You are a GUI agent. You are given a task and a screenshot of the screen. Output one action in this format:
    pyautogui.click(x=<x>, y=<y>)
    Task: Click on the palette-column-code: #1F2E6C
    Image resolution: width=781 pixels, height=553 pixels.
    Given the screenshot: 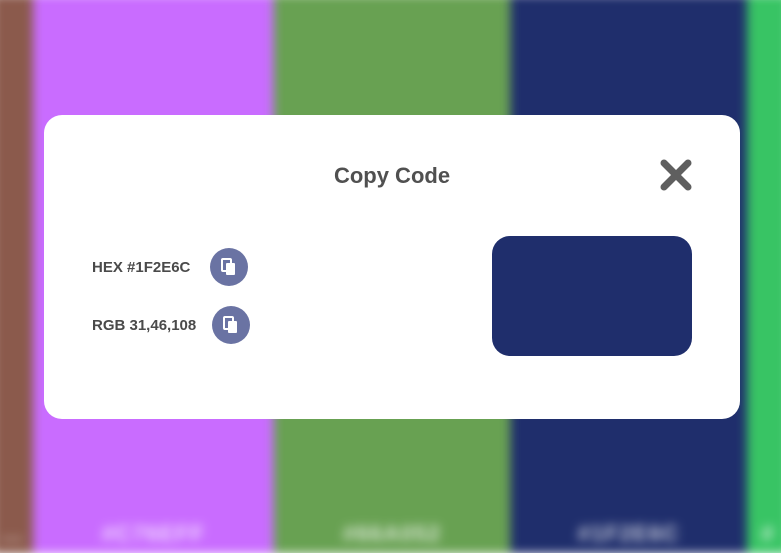 What is the action you would take?
    pyautogui.click(x=628, y=533)
    